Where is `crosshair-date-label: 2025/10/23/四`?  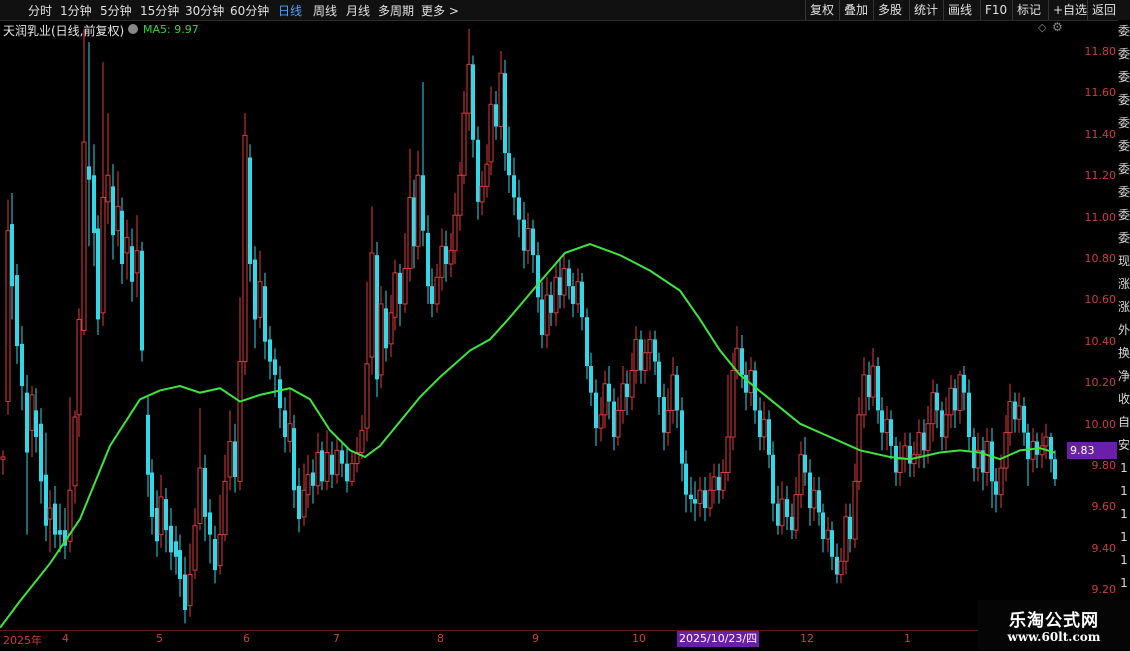 crosshair-date-label: 2025/10/23/四 is located at coordinates (718, 639).